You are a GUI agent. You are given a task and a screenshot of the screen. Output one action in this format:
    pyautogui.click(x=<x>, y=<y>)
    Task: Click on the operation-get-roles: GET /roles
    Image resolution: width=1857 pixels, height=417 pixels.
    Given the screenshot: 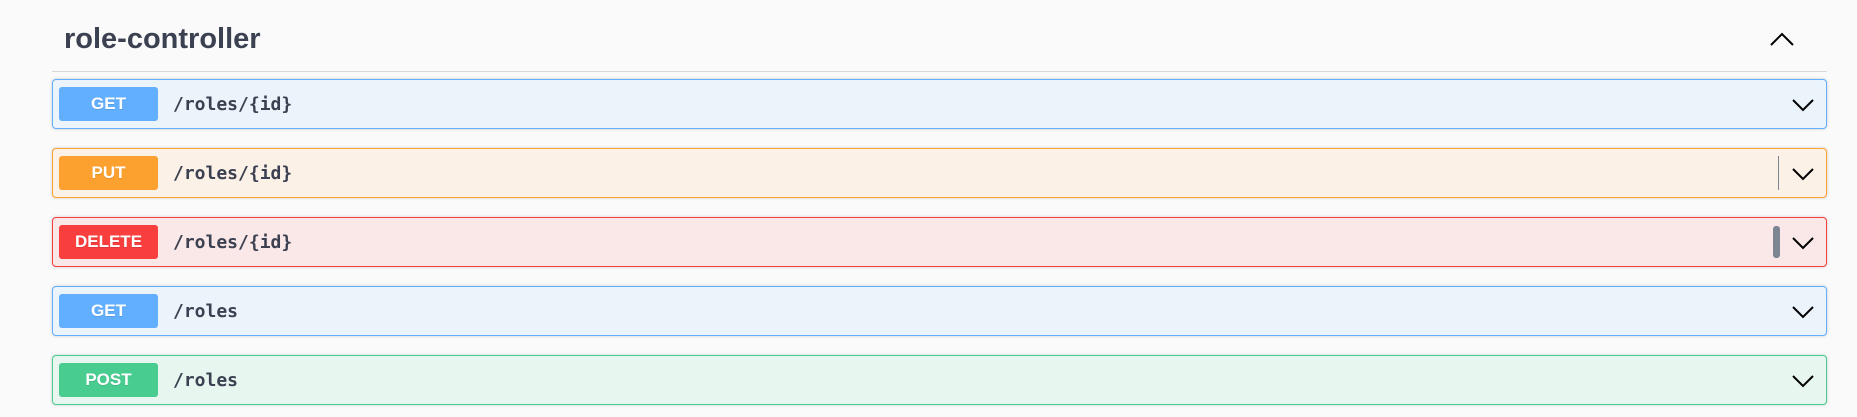 What is the action you would take?
    pyautogui.click(x=939, y=311)
    